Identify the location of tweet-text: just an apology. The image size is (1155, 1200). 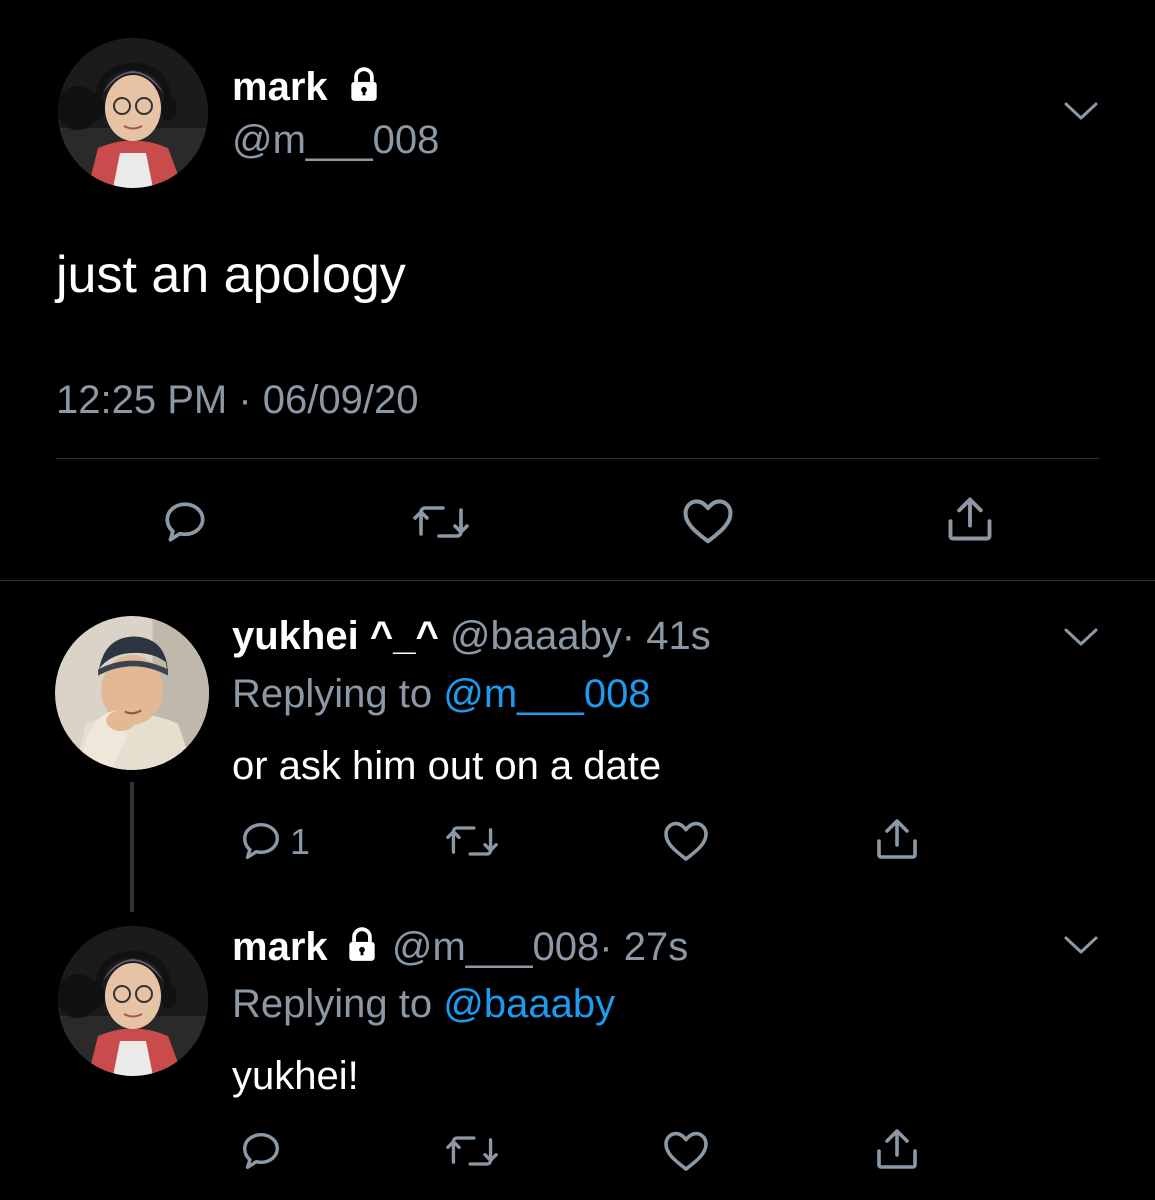
(231, 275).